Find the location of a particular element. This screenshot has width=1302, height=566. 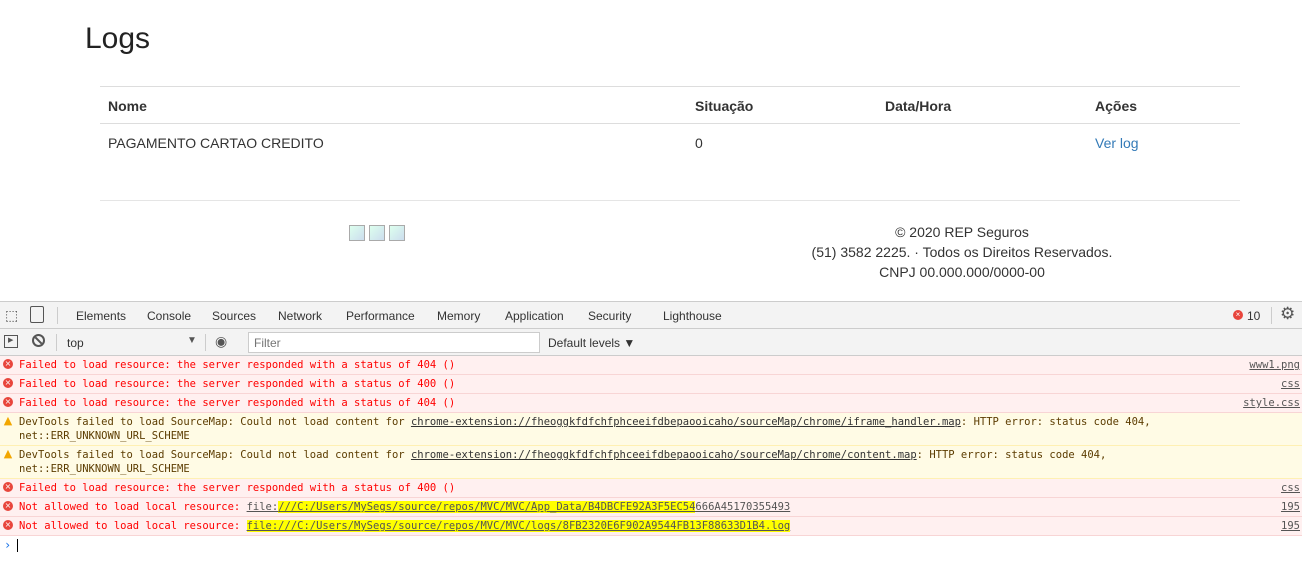

clear-console-icon is located at coordinates (38, 340).